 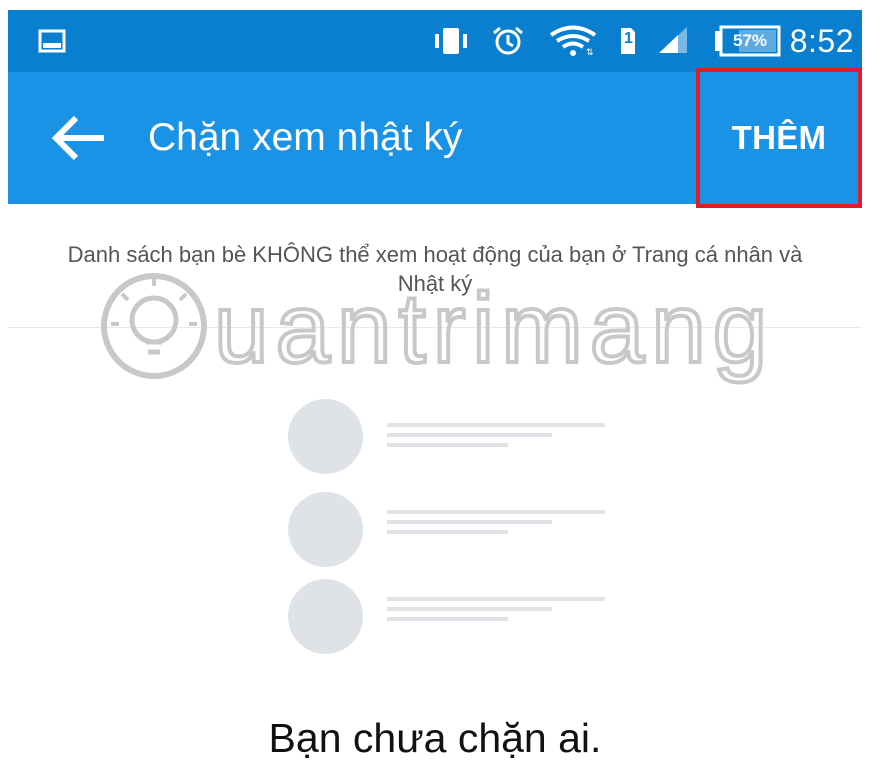 I want to click on add-button-label: THÊM, so click(x=779, y=137).